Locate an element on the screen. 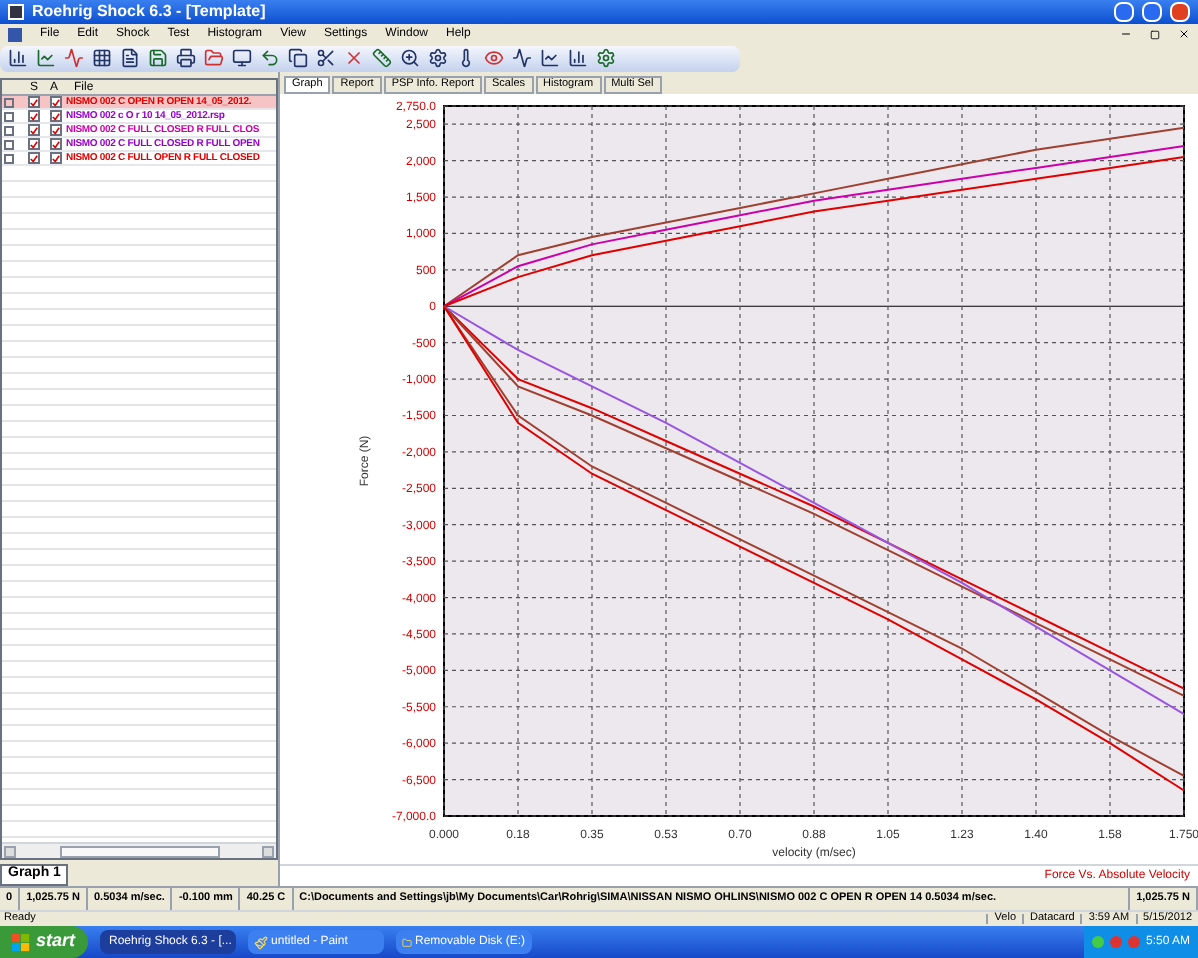  eye-icon is located at coordinates (494, 58).